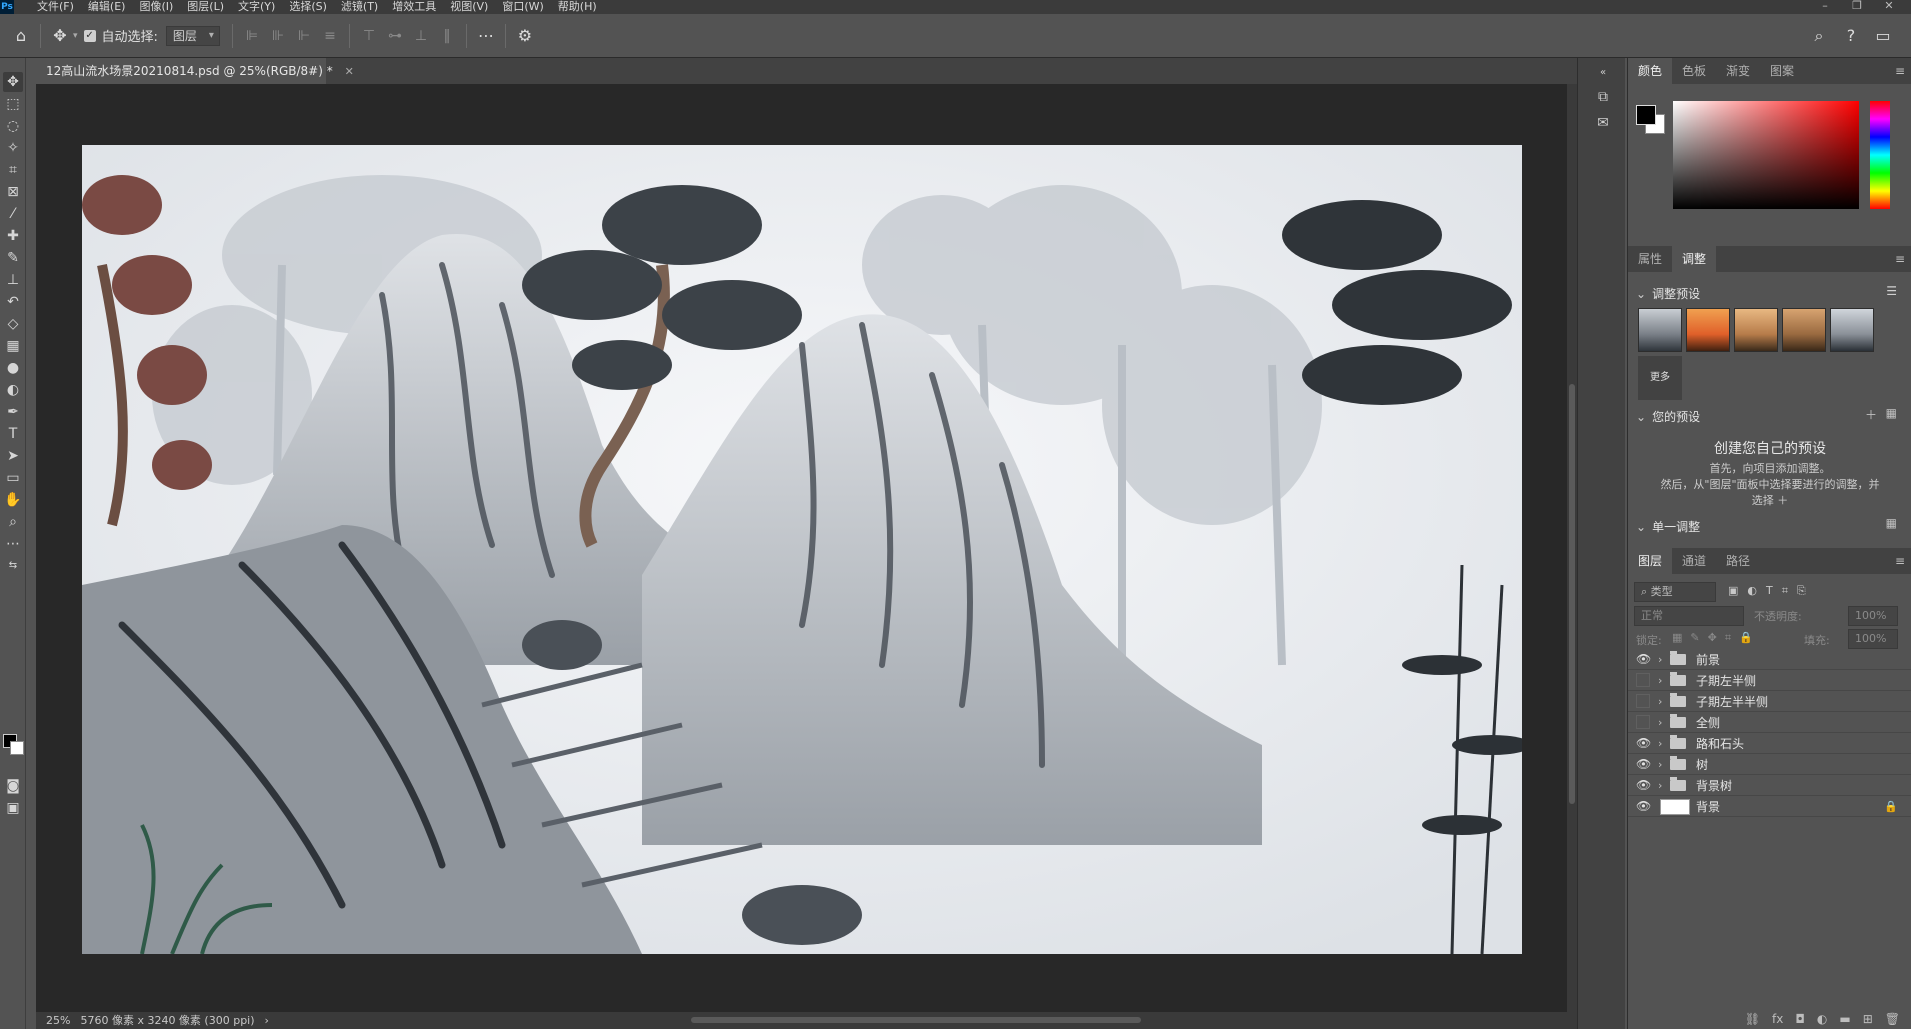 This screenshot has height=1029, width=1911. Describe the element at coordinates (1825, 7) in the screenshot. I see `minimize-icon: –` at that location.